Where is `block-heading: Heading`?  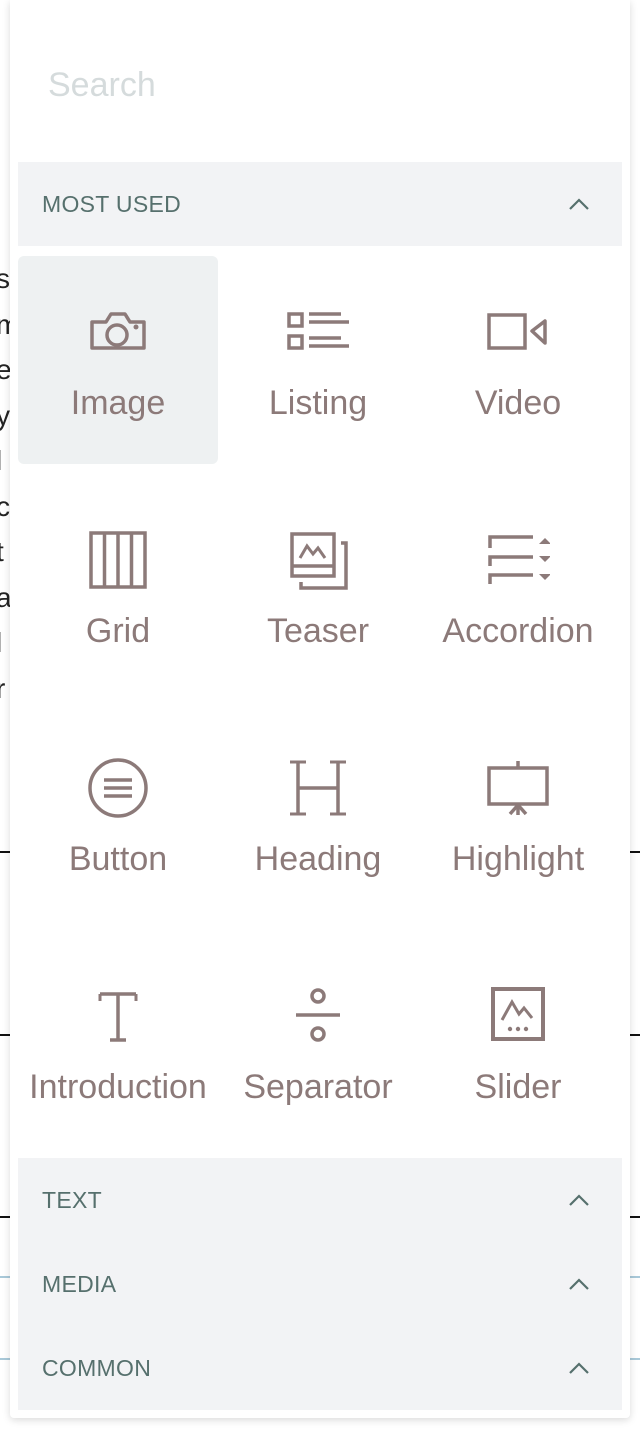
block-heading: Heading is located at coordinates (318, 816).